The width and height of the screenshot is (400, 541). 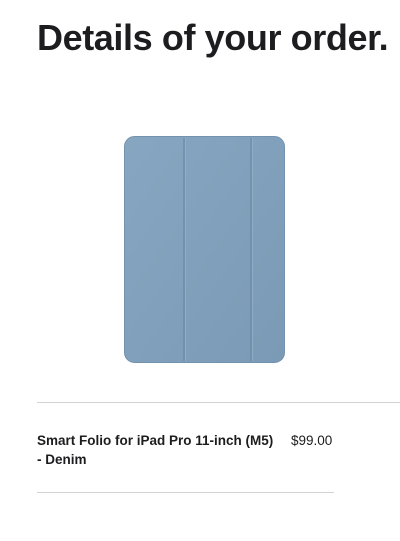 I want to click on product-price: $99.00, so click(x=312, y=440).